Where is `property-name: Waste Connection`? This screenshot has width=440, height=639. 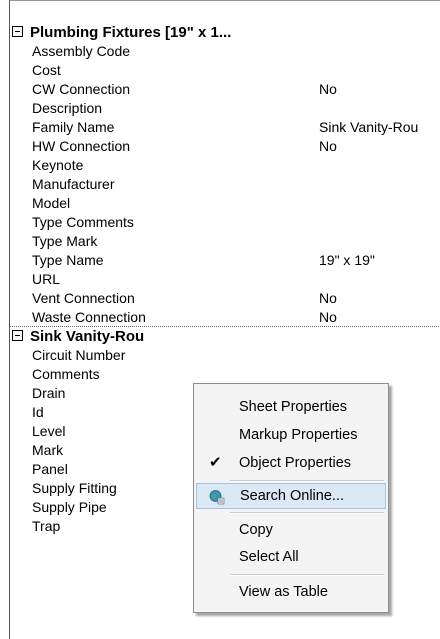
property-name: Waste Connection is located at coordinates (89, 317).